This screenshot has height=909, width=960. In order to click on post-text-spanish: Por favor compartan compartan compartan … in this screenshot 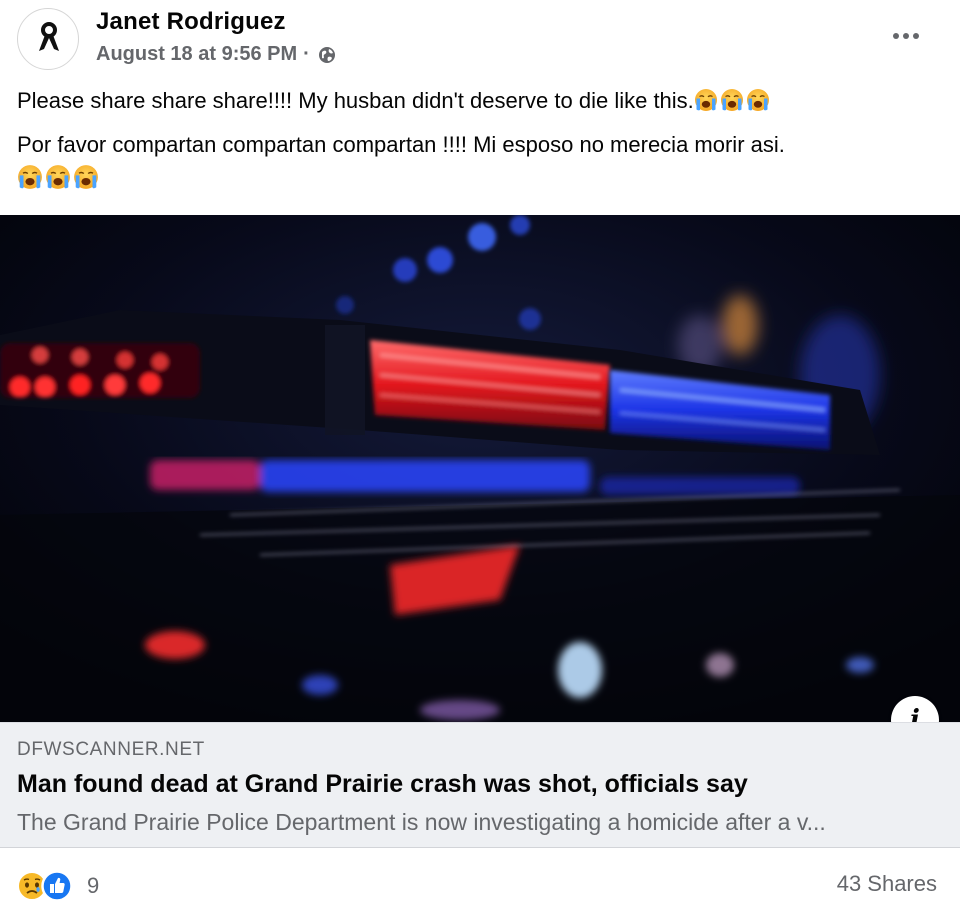, I will do `click(477, 162)`.